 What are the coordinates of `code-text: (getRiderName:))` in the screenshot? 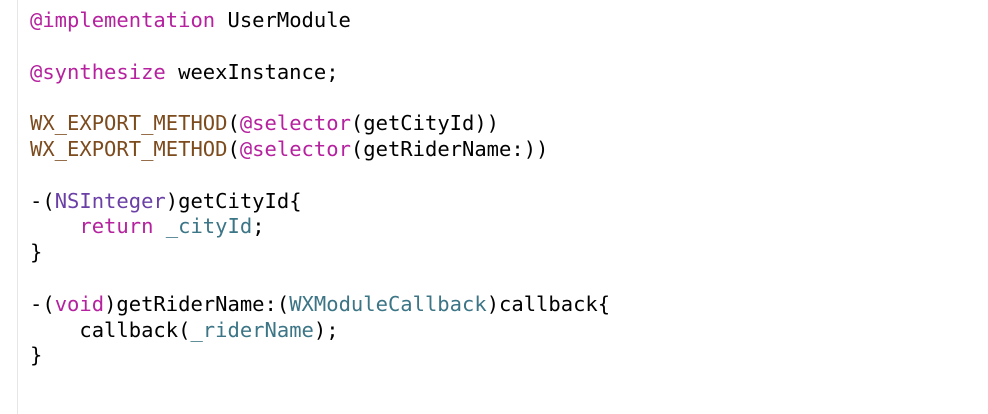 It's located at (449, 148).